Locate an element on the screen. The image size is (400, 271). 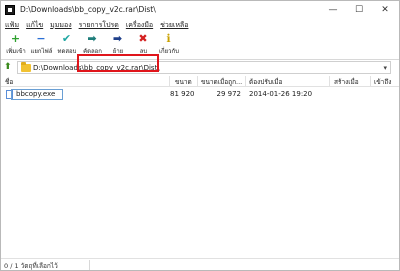
address-bar: ⬆ D:\Downloads\bb_copy_v2c.rar\Dist\ ▾ is located at coordinates (200, 67).